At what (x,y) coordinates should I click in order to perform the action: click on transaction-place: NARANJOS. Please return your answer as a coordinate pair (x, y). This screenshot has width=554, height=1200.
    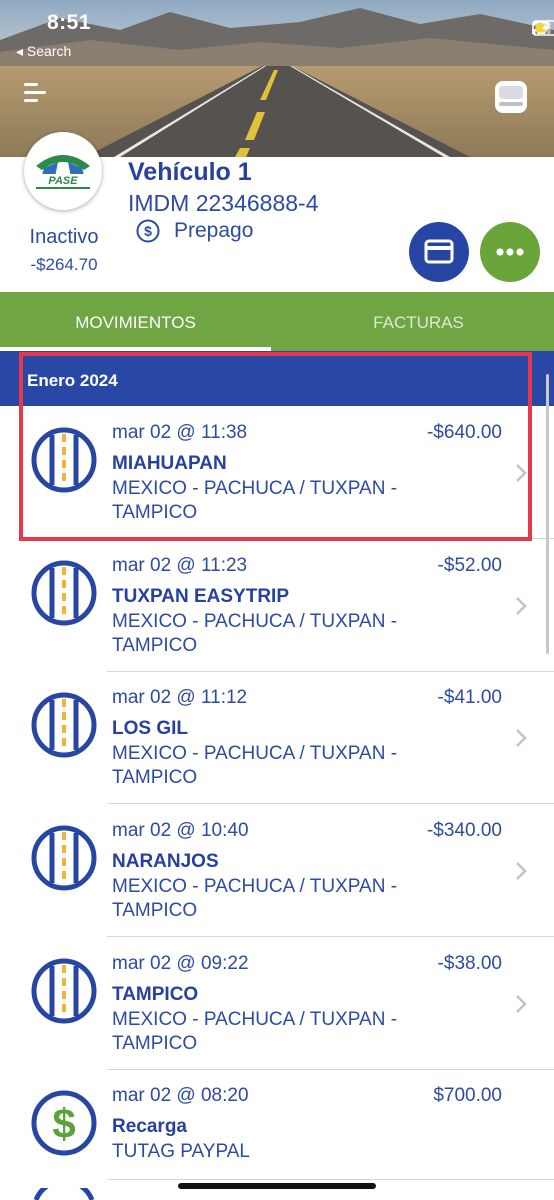
    Looking at the image, I should click on (165, 861).